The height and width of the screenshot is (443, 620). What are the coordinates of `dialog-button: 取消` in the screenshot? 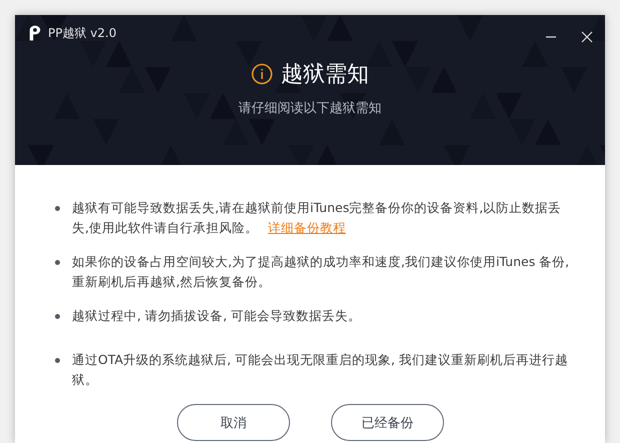 It's located at (233, 422).